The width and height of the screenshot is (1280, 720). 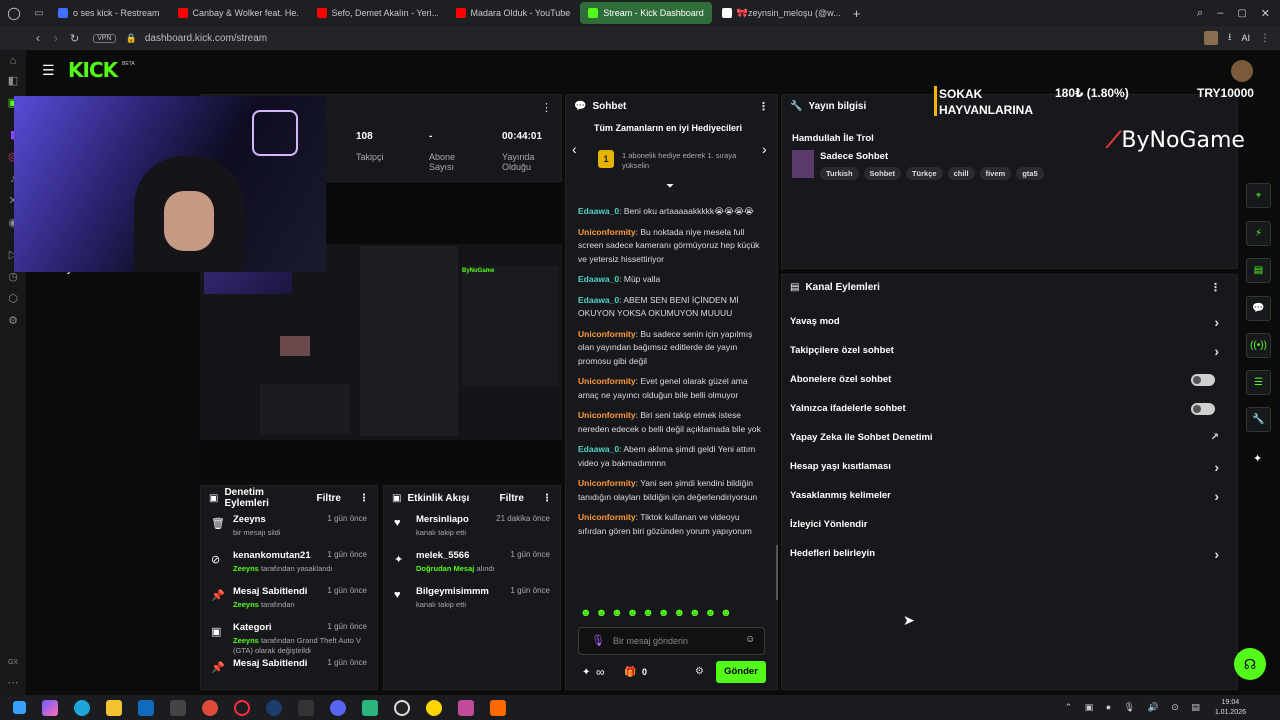 I want to click on app2-icon, so click(x=434, y=707).